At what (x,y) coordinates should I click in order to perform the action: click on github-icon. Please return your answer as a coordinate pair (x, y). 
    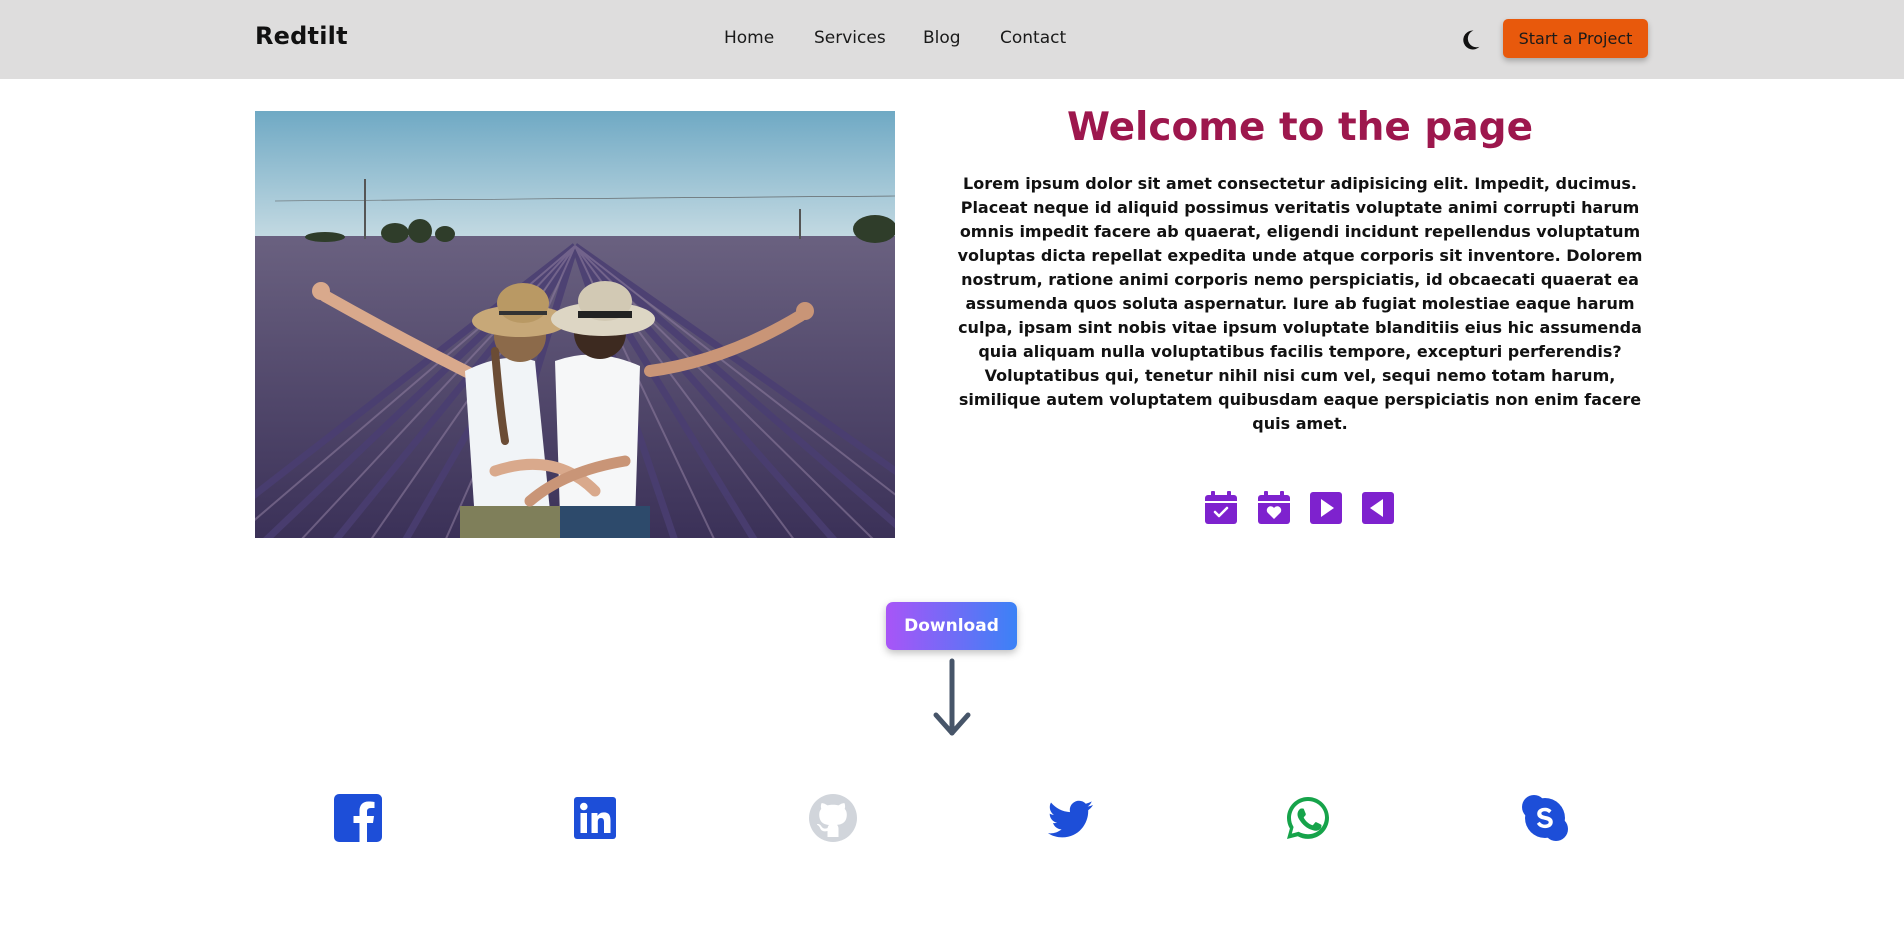
    Looking at the image, I should click on (833, 818).